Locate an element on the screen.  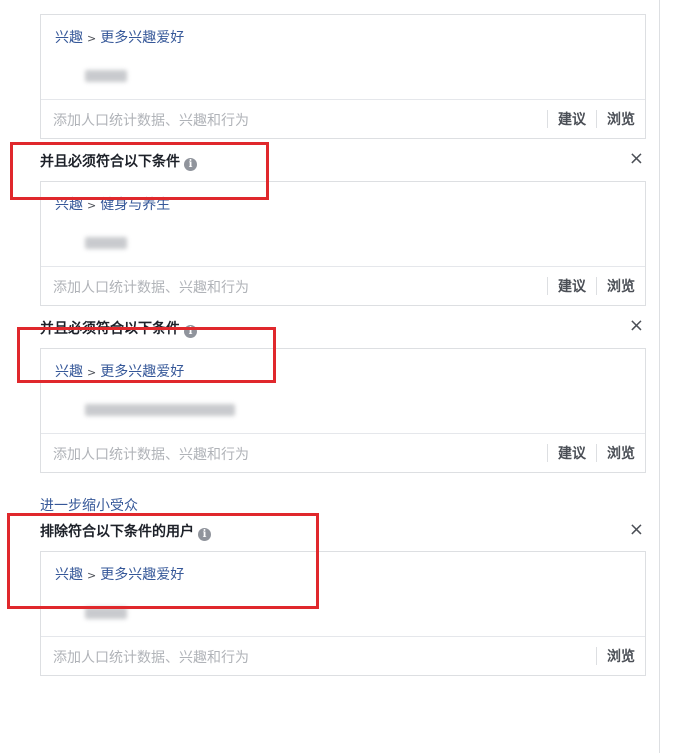
category-label: 兴趣 is located at coordinates (69, 38).